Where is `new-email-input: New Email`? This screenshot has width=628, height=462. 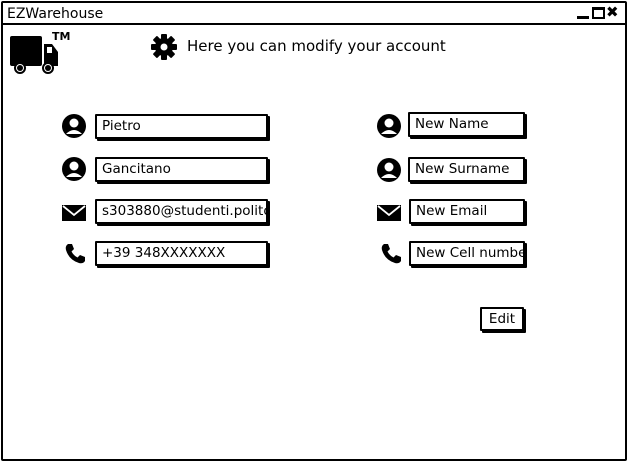
new-email-input: New Email is located at coordinates (467, 211).